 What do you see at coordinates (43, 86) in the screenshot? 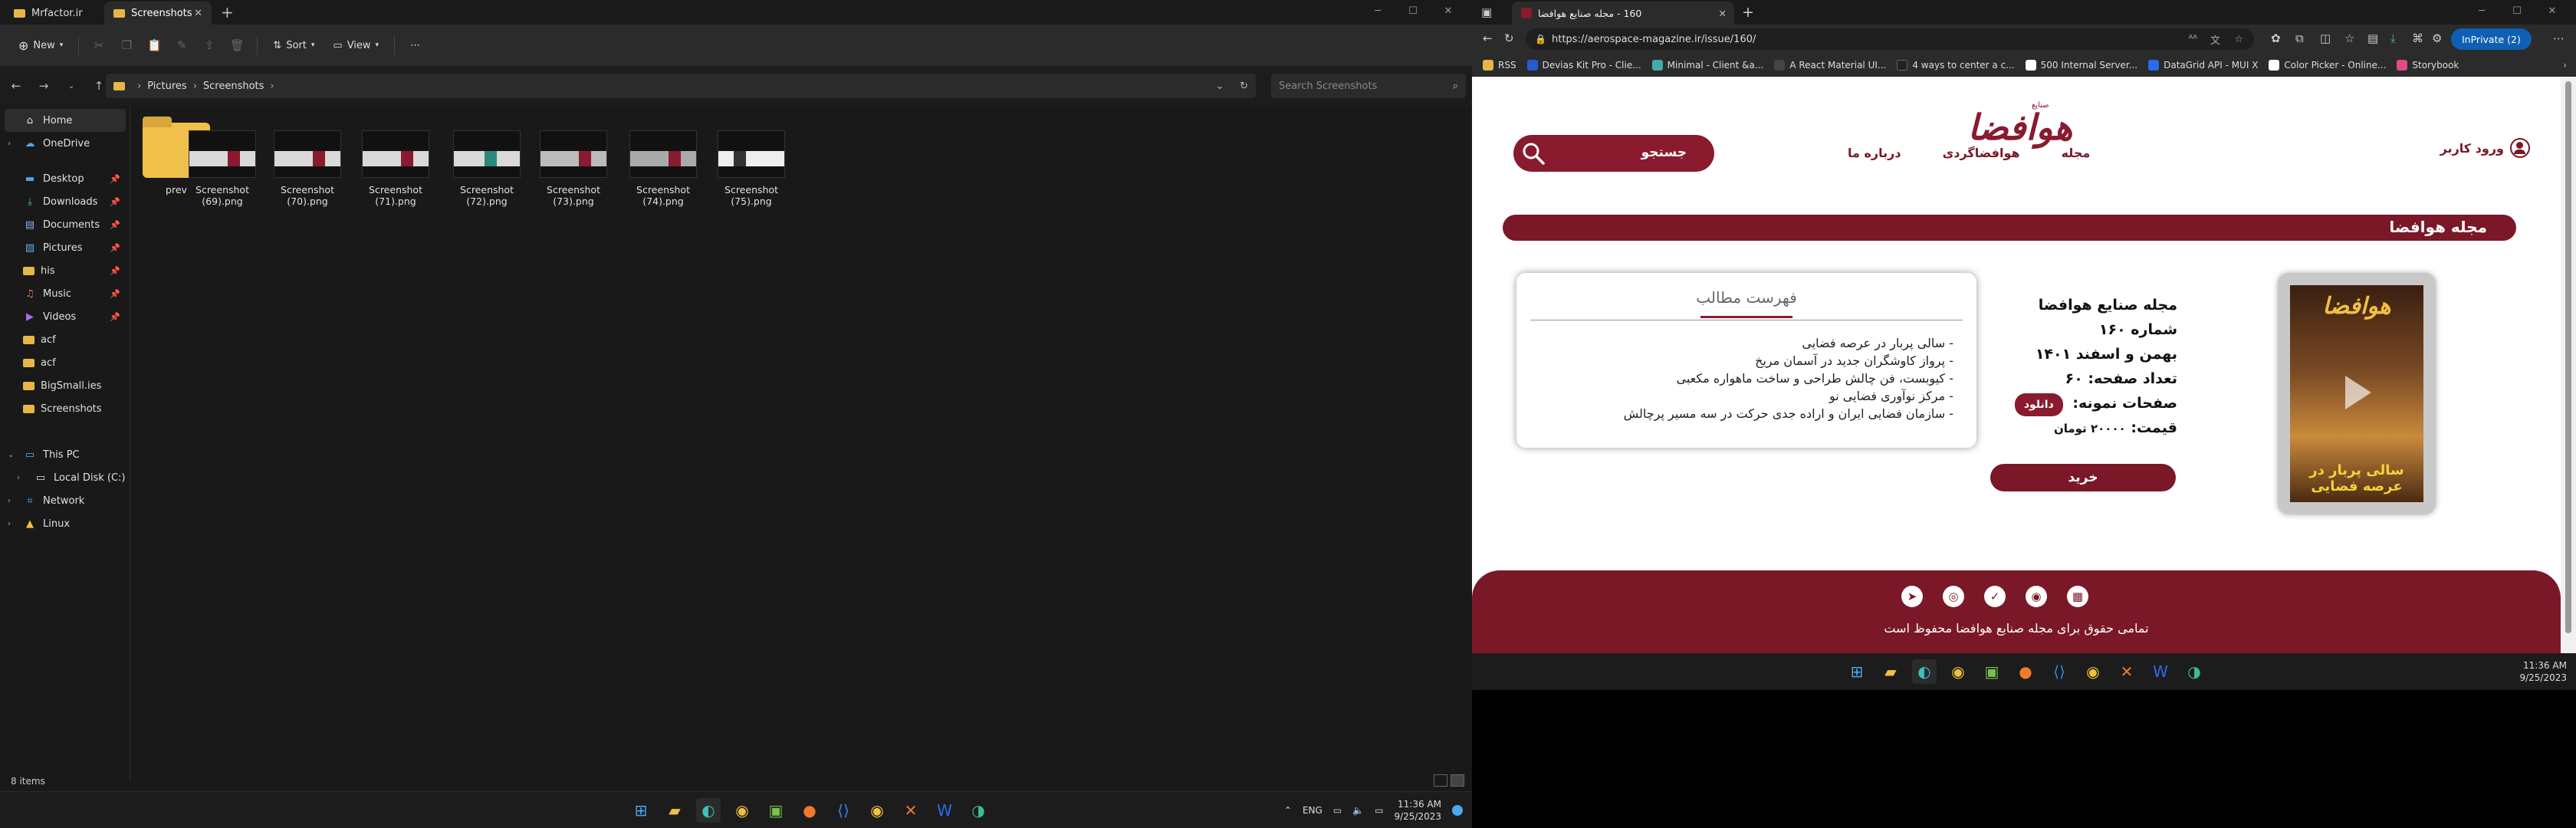
I see `forward-icon: →` at bounding box center [43, 86].